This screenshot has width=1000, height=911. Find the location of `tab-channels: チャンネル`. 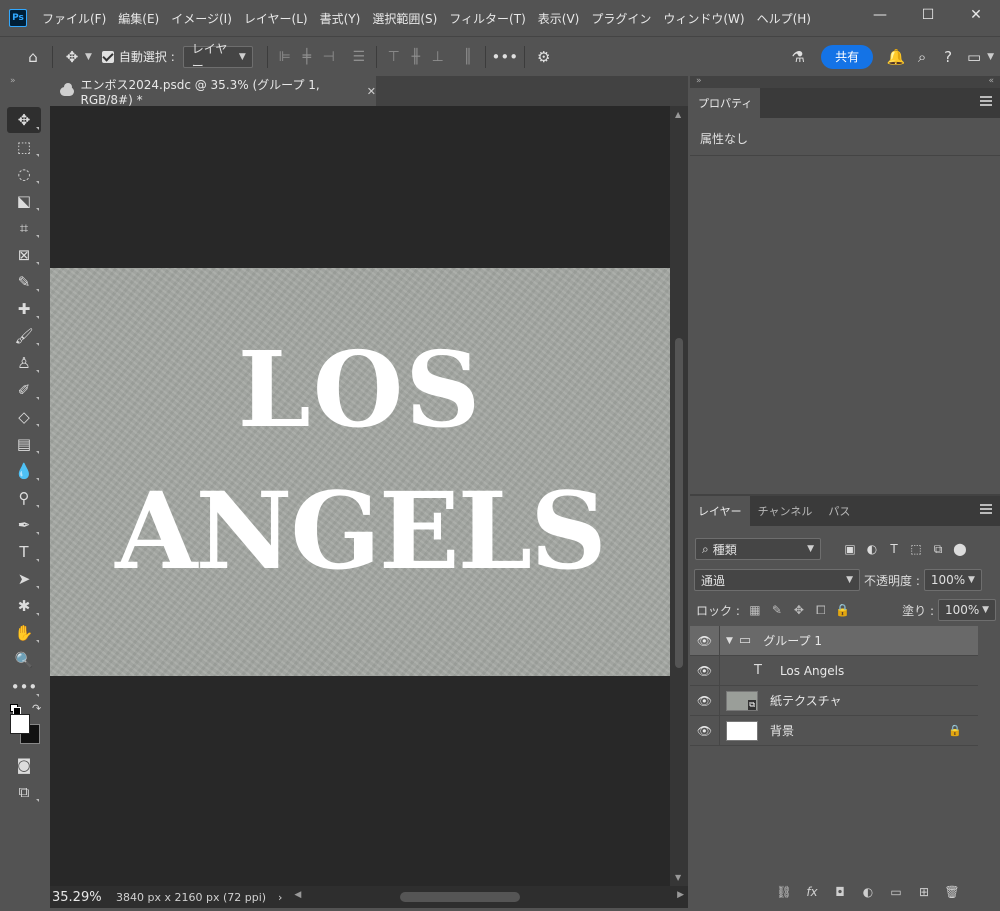

tab-channels: チャンネル is located at coordinates (785, 511).